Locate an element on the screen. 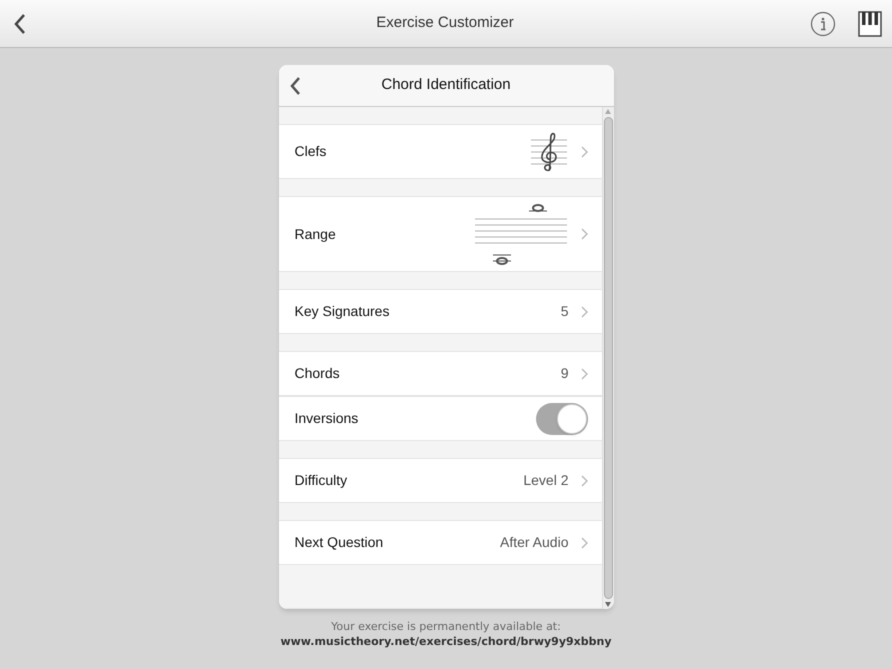  row-value: Level 2 is located at coordinates (545, 480).